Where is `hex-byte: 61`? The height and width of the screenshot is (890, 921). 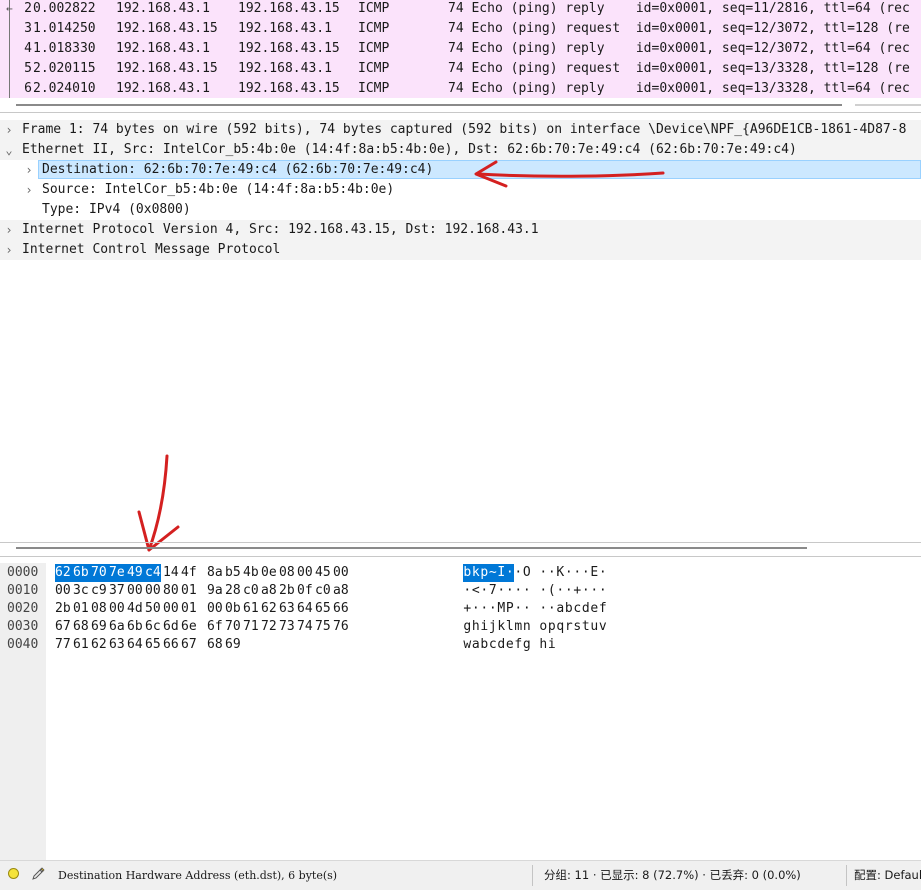
hex-byte: 61 is located at coordinates (81, 645).